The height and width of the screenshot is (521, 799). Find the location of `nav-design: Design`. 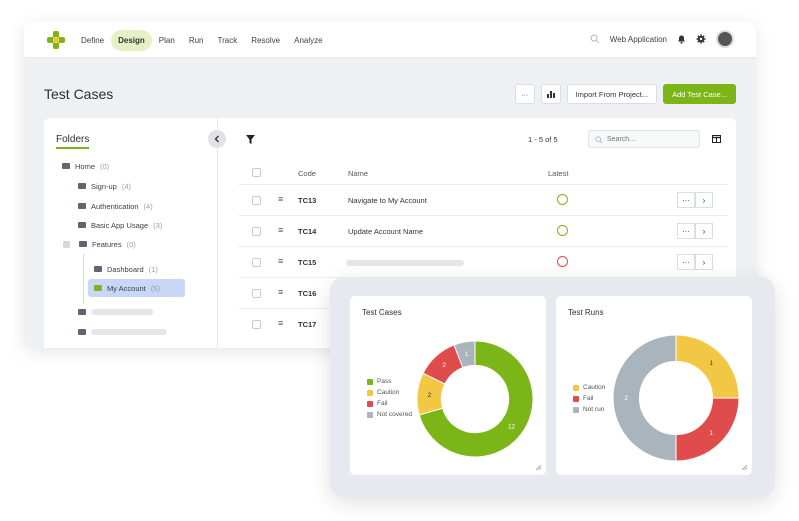

nav-design: Design is located at coordinates (131, 40).